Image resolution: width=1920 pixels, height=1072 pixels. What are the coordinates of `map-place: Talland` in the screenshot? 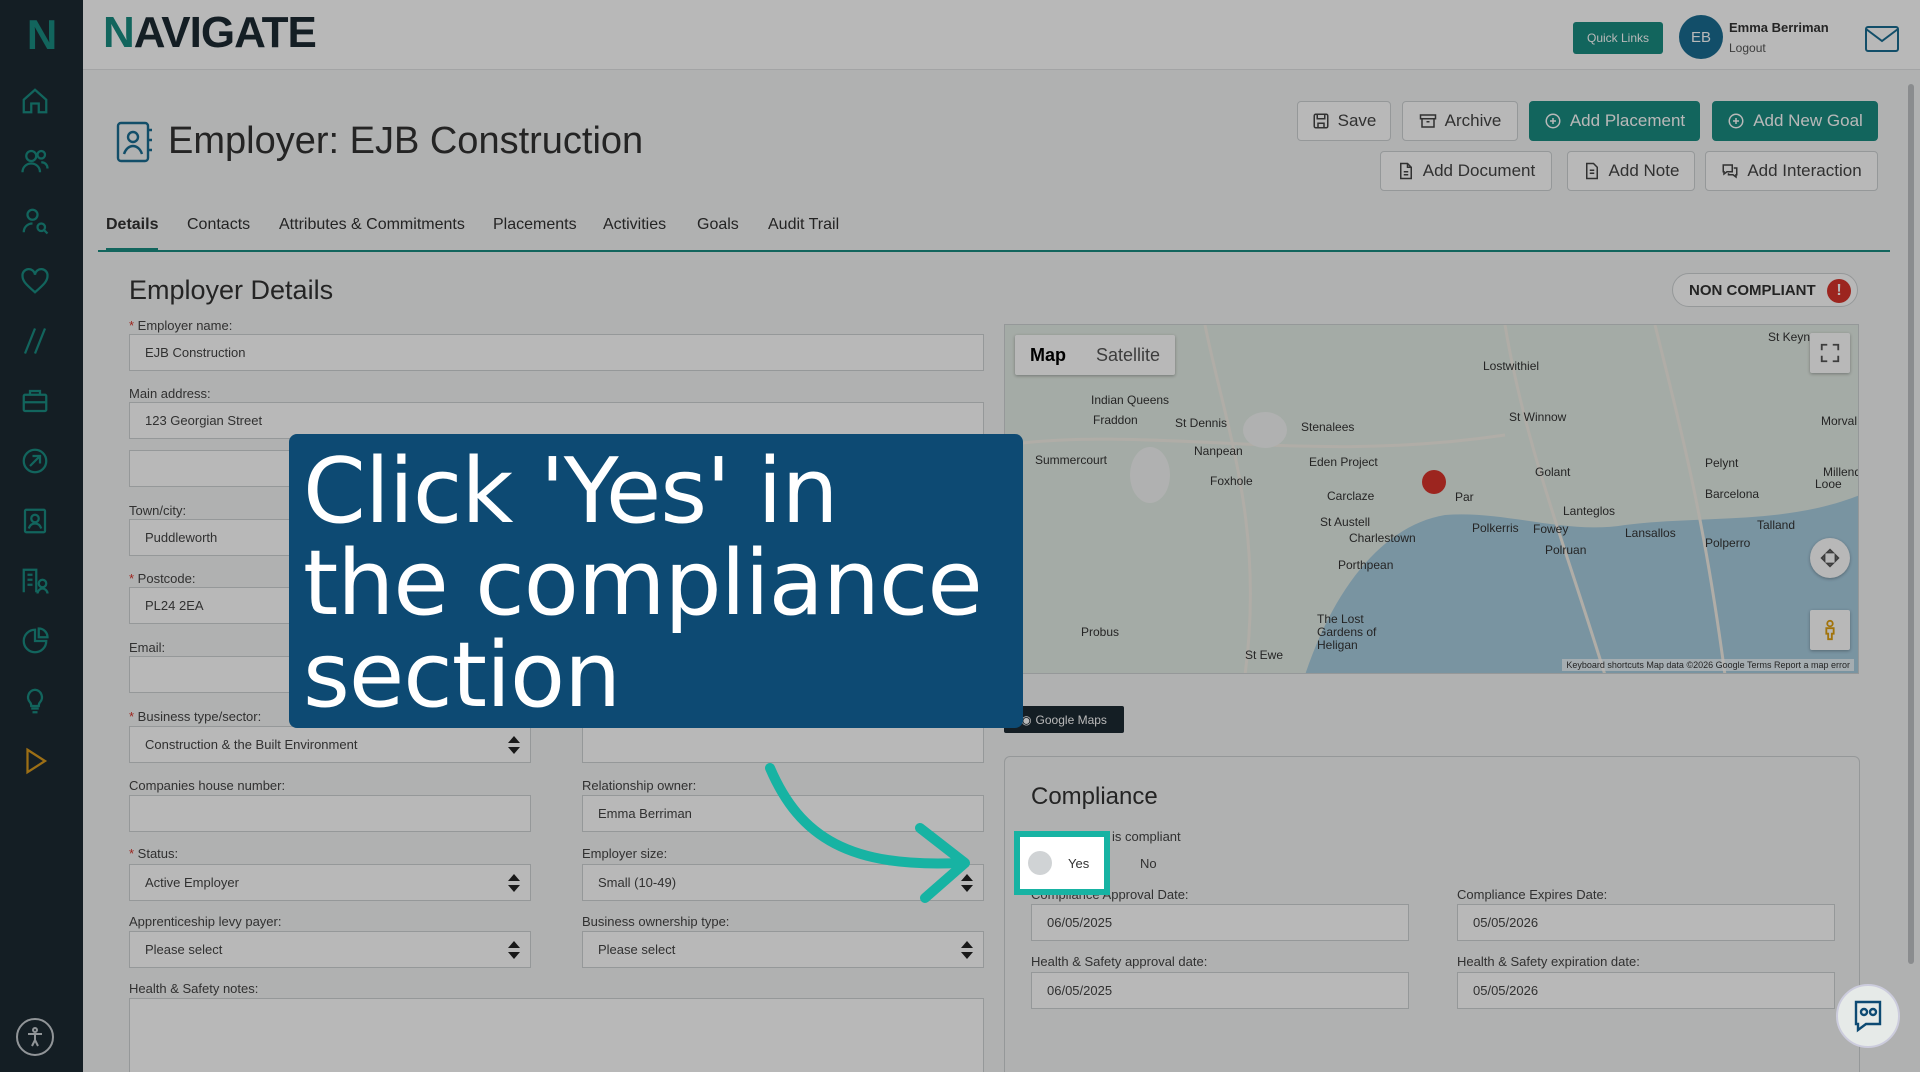 It's located at (1776, 525).